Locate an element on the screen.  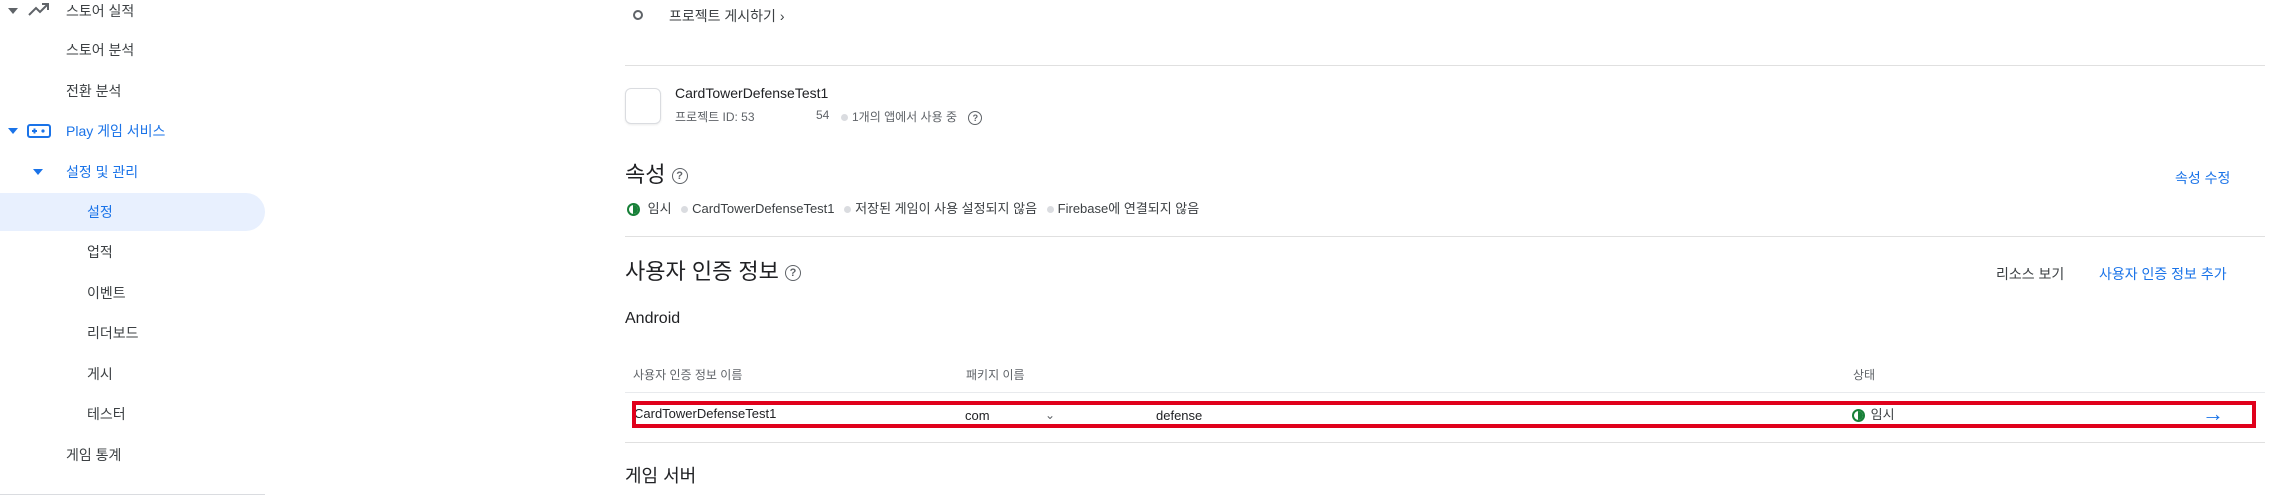
sidebar-item-label: 리더보드 is located at coordinates (113, 333).